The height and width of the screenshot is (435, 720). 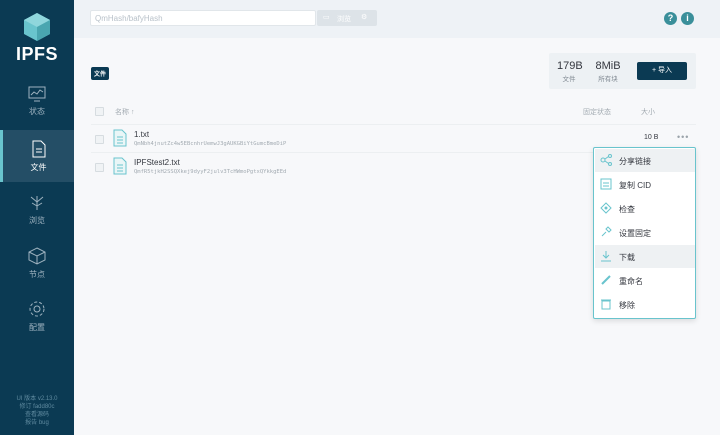 I want to click on ipfs-cube-icon, so click(x=37, y=27).